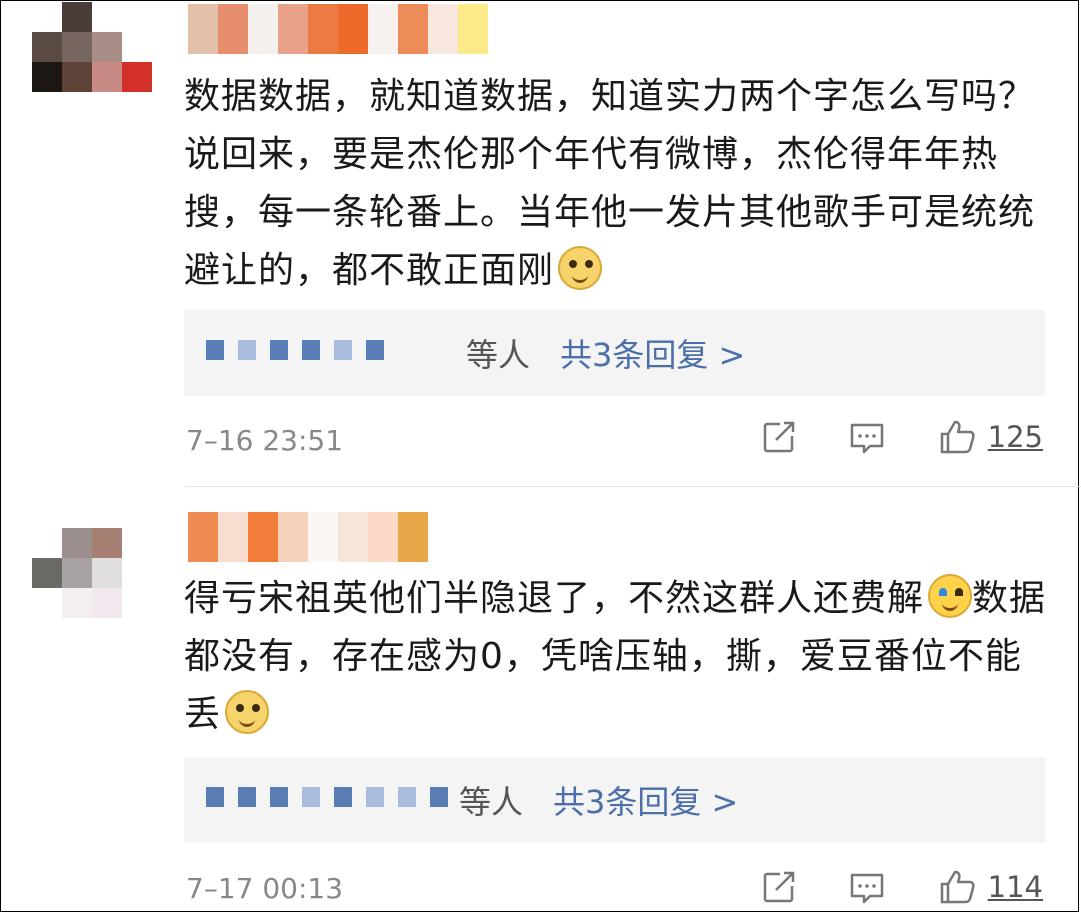 The height and width of the screenshot is (914, 1081). Describe the element at coordinates (334, 797) in the screenshot. I see `replier-names-pixelated` at that location.